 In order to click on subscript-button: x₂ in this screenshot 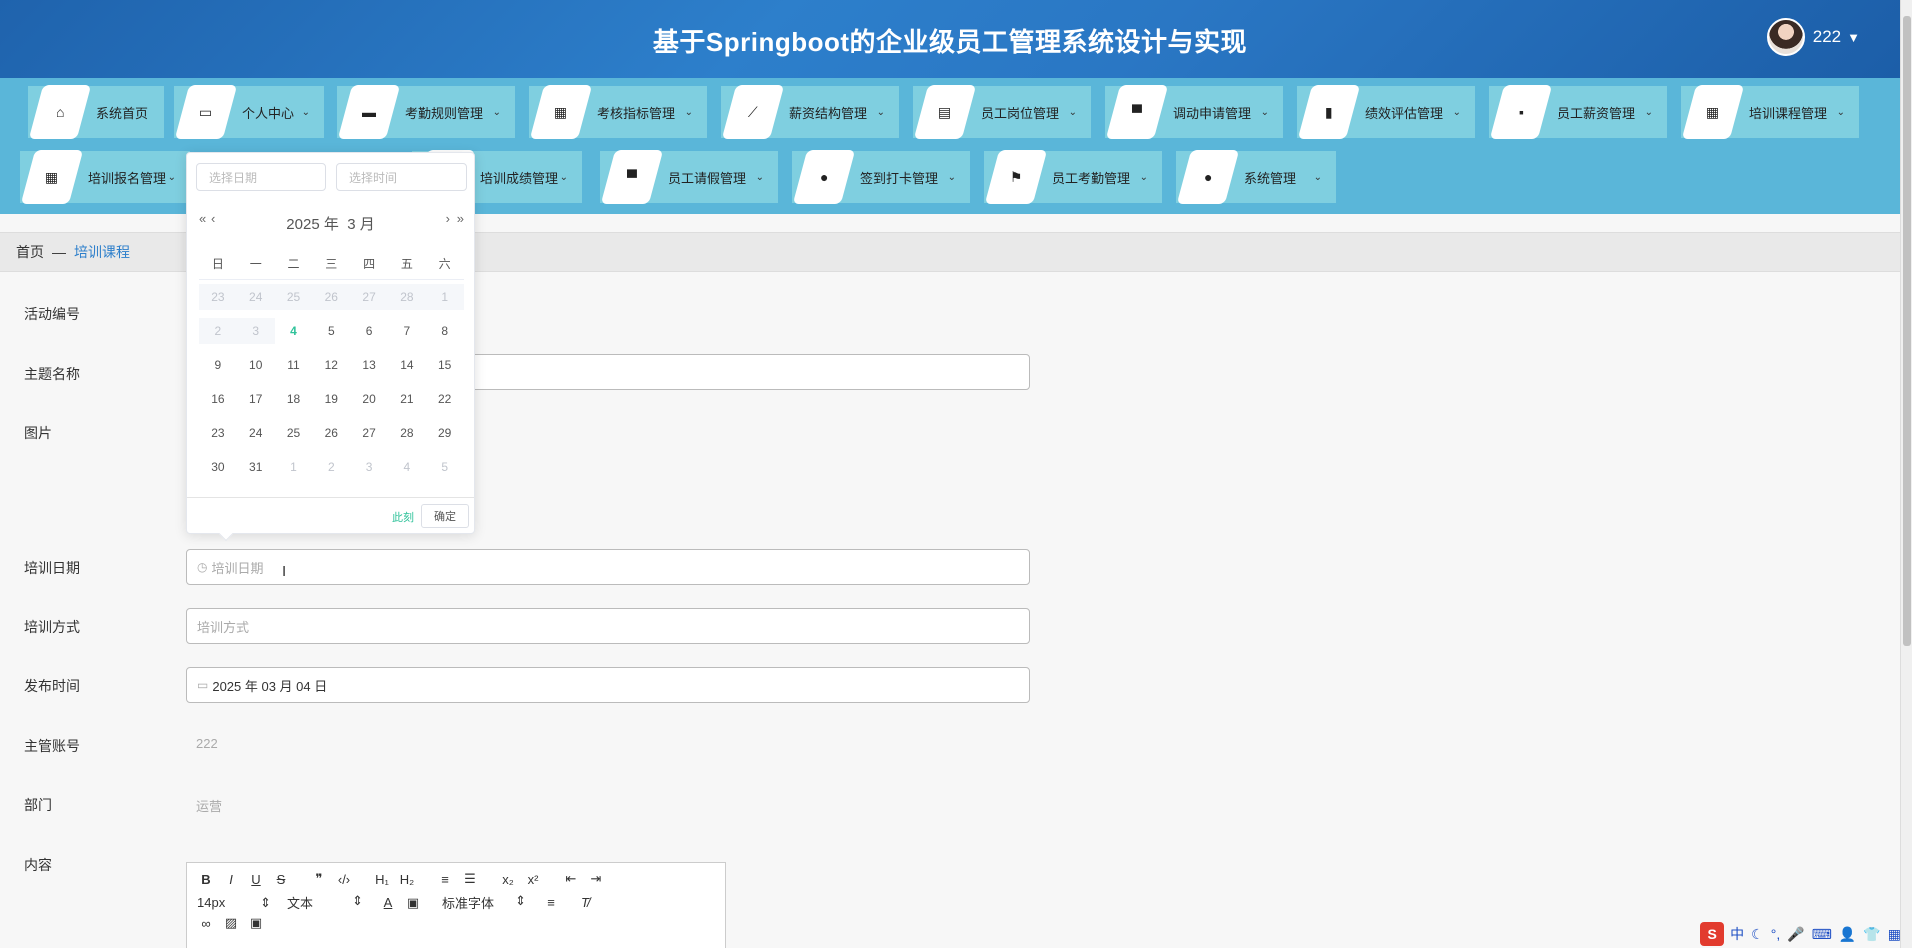, I will do `click(508, 879)`.